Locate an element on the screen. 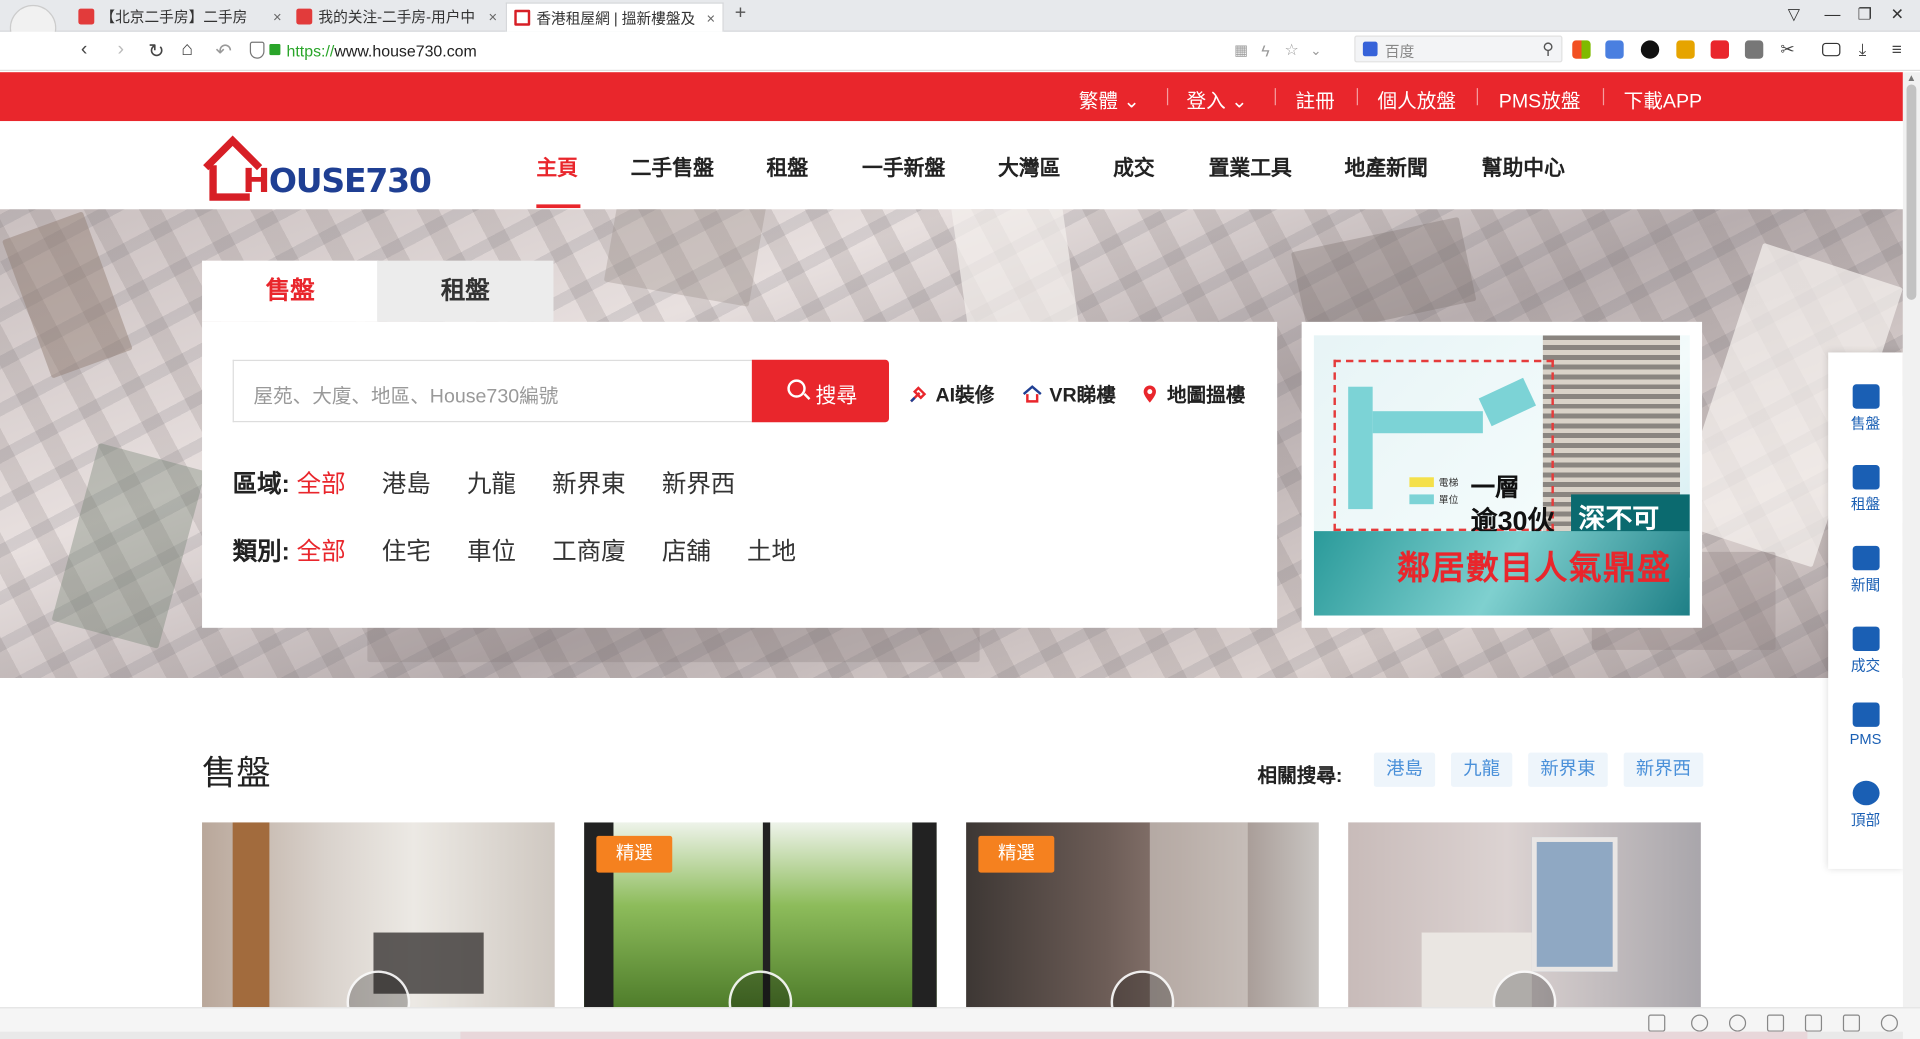 The width and height of the screenshot is (1920, 1039). search-input: 屋苑、大廈、地區、House730編號 is located at coordinates (492, 391).